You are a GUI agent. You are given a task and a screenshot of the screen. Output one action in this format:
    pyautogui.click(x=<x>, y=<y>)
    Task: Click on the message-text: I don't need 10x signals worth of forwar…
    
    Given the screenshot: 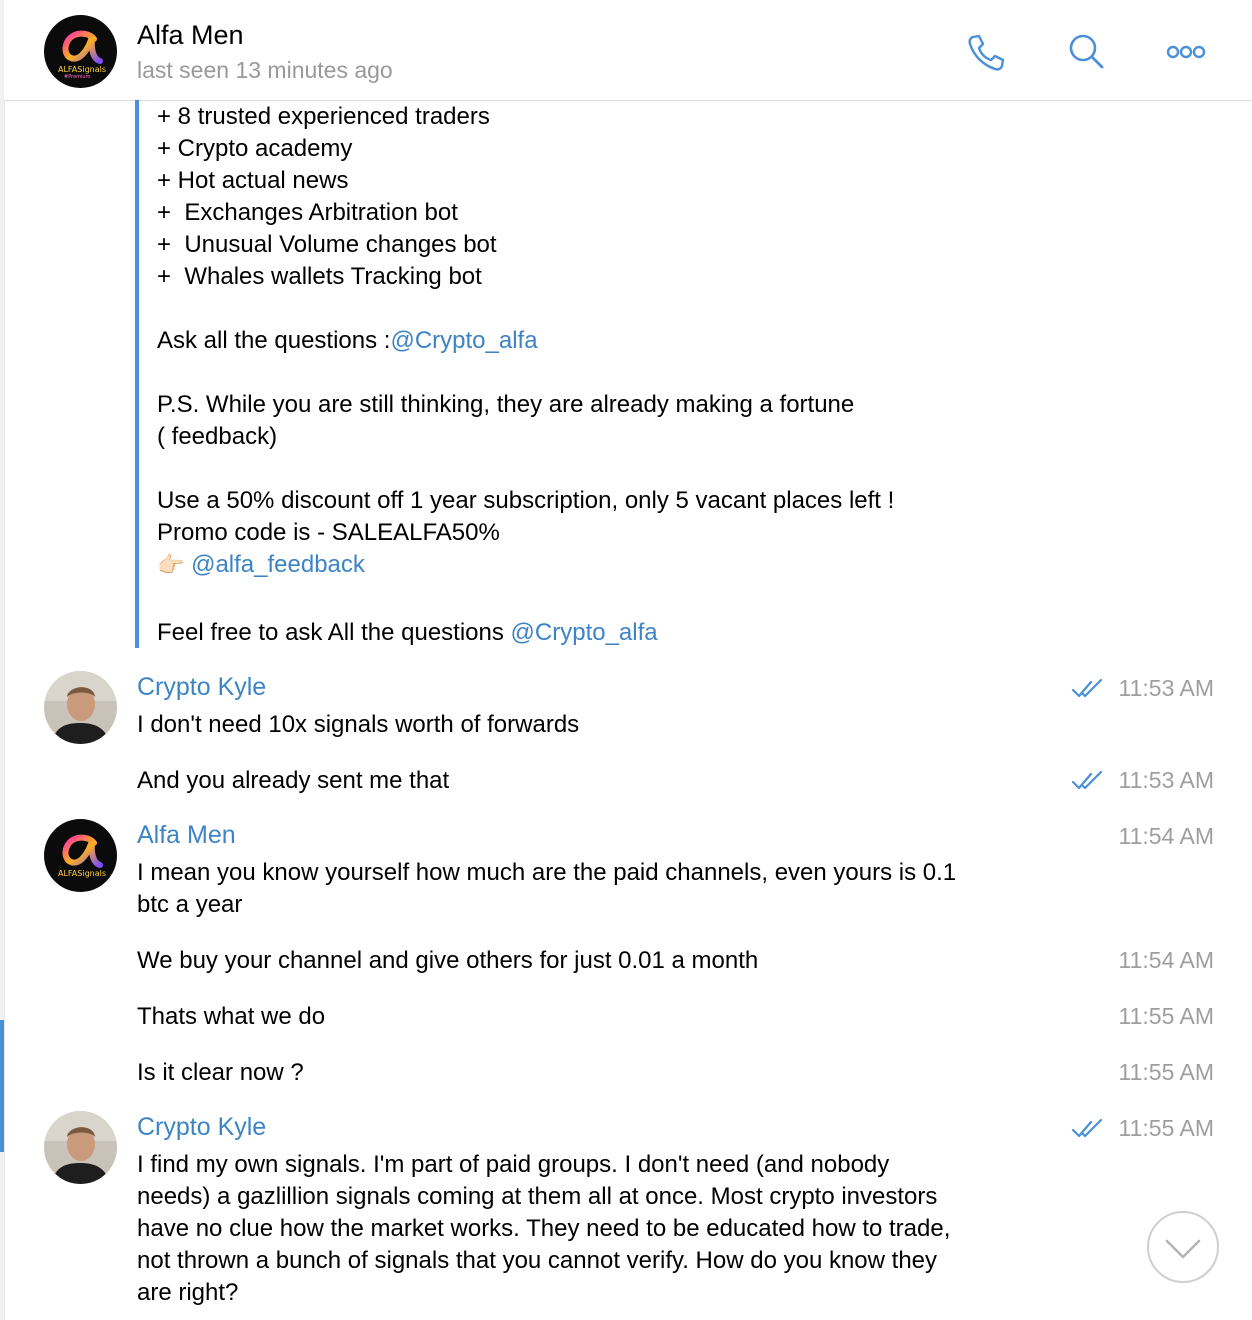 What is the action you would take?
    pyautogui.click(x=358, y=724)
    